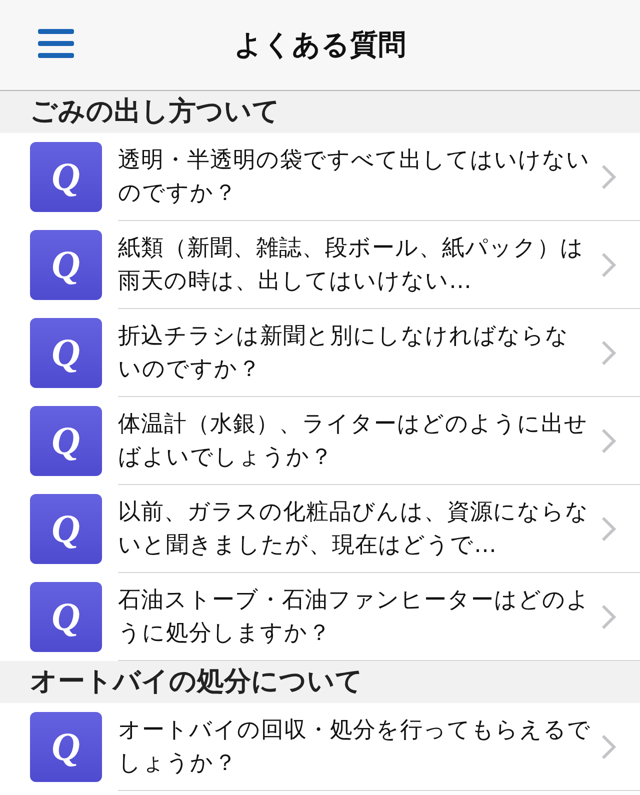 Image resolution: width=640 pixels, height=795 pixels. Describe the element at coordinates (320, 112) in the screenshot. I see `section-header: ごみの出し方ついて` at that location.